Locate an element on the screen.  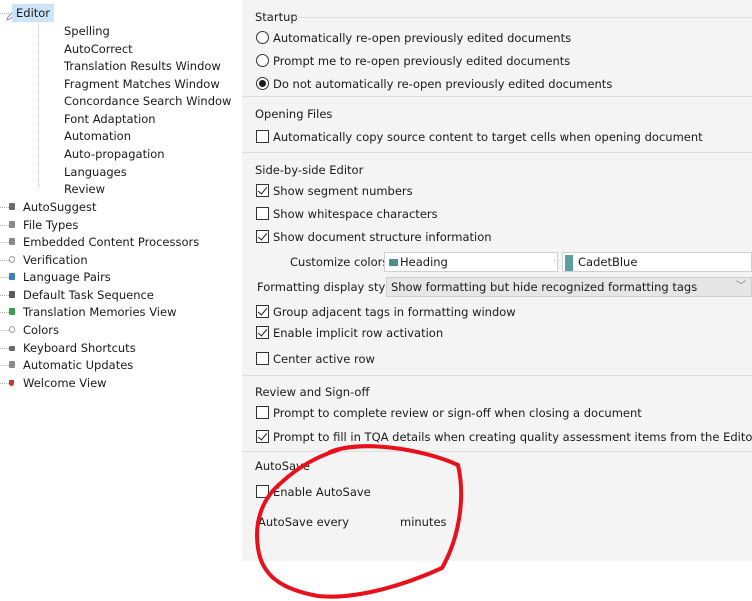
tree-item-autocorrect: AutoCorrect is located at coordinates (98, 49).